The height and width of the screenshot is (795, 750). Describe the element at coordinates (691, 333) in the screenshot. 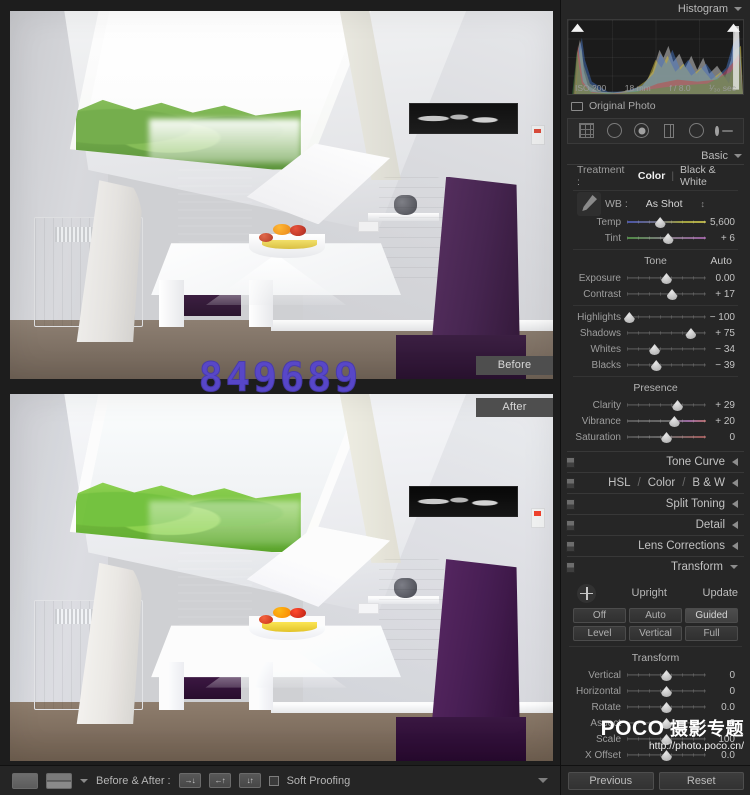

I see `shadows-handle` at that location.